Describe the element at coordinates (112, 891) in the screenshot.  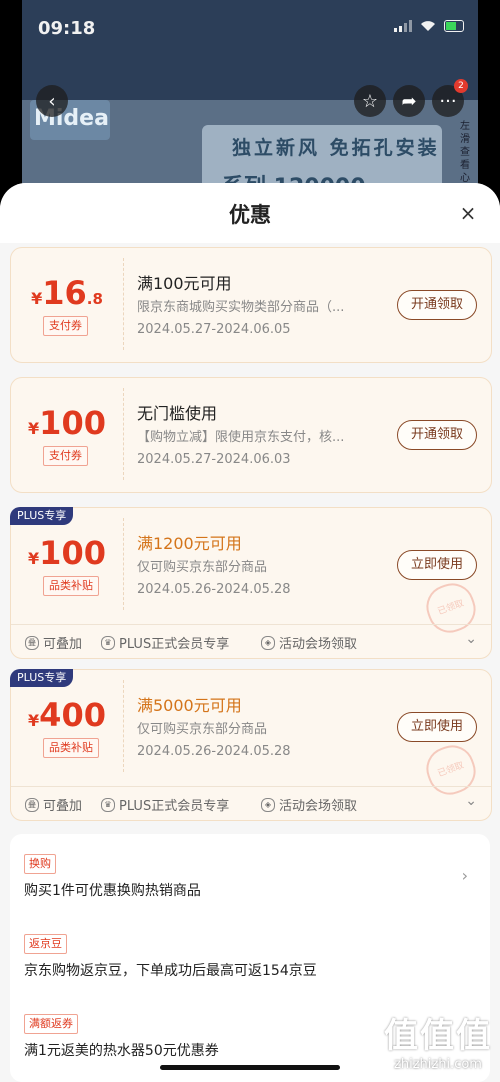
I see `promo-text: 购买1件可优惠换购热销商品` at that location.